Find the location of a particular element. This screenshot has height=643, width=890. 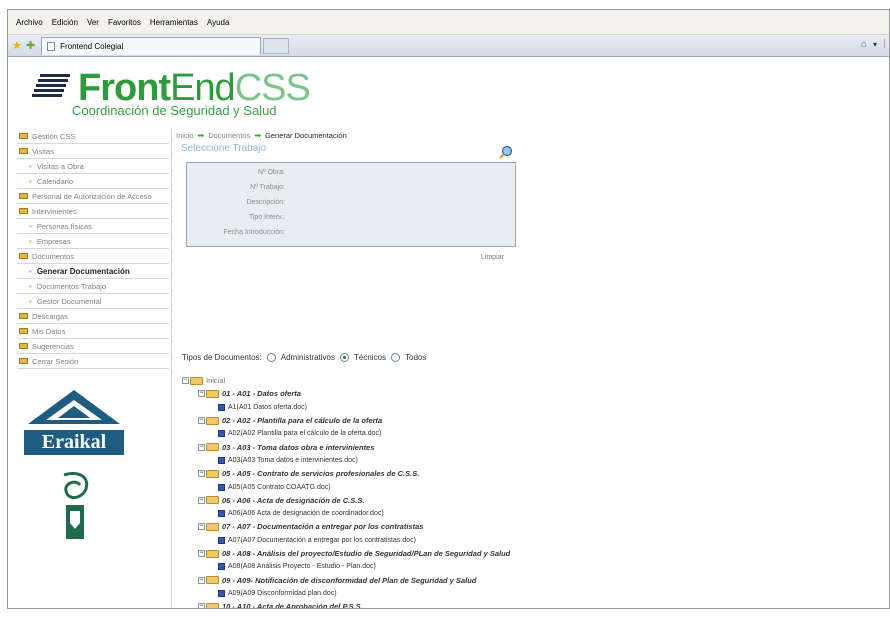

sidebar-item: Intervinientes is located at coordinates (93, 211).